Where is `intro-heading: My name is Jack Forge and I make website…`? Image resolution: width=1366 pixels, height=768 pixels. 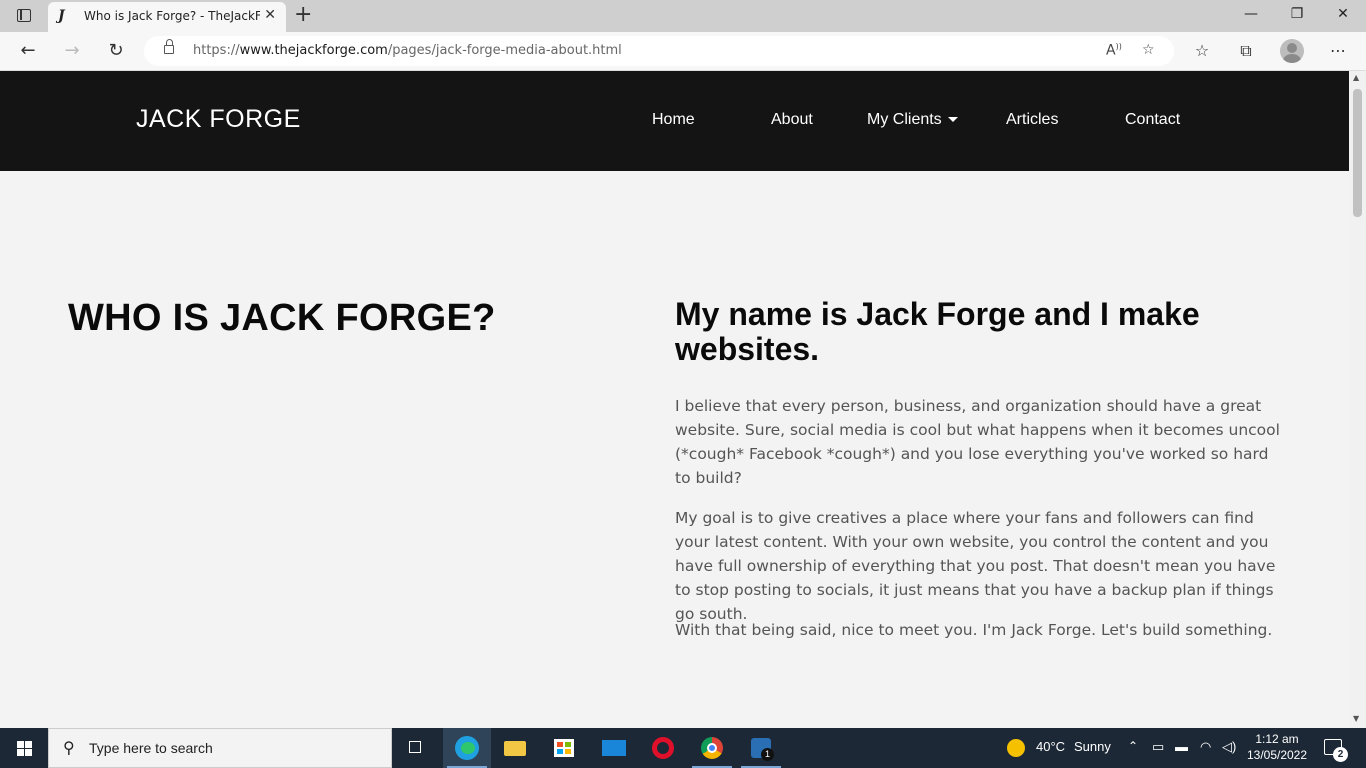
intro-heading: My name is Jack Forge and I make website… is located at coordinates (937, 331).